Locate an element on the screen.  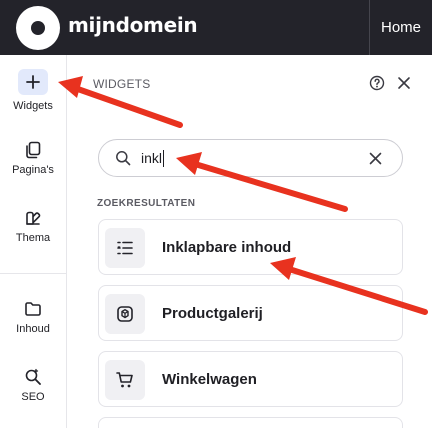
widgets-panel-header: WIDGETS is located at coordinates (249, 85).